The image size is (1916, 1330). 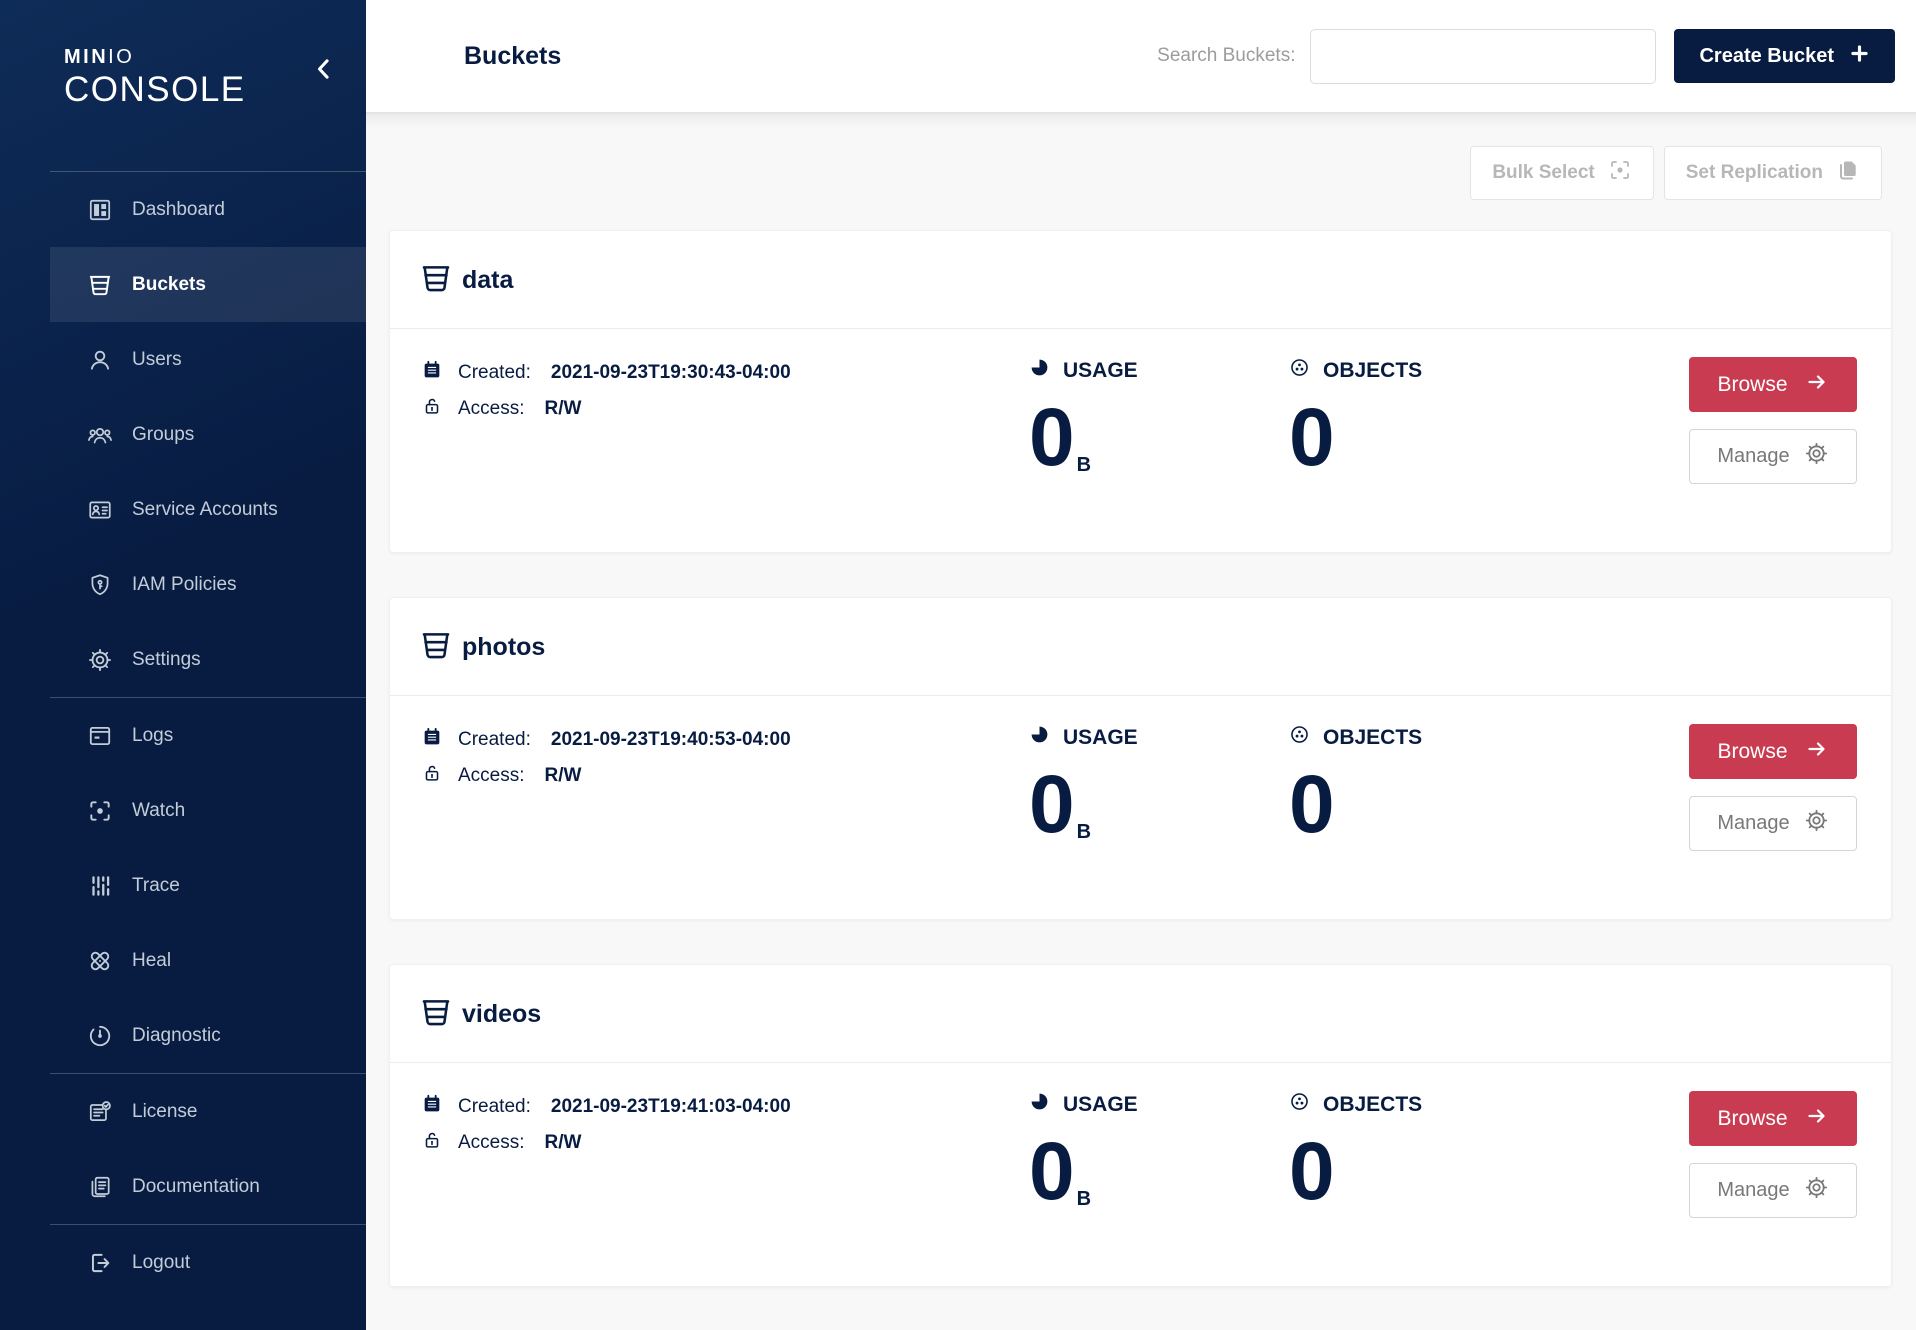 I want to click on search-buckets-input, so click(x=1483, y=56).